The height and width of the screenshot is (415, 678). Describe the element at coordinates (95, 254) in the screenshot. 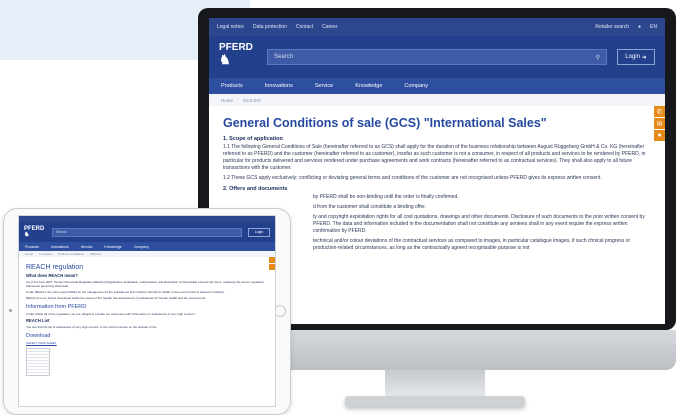

I see `breadcrumb-current: REACH` at that location.